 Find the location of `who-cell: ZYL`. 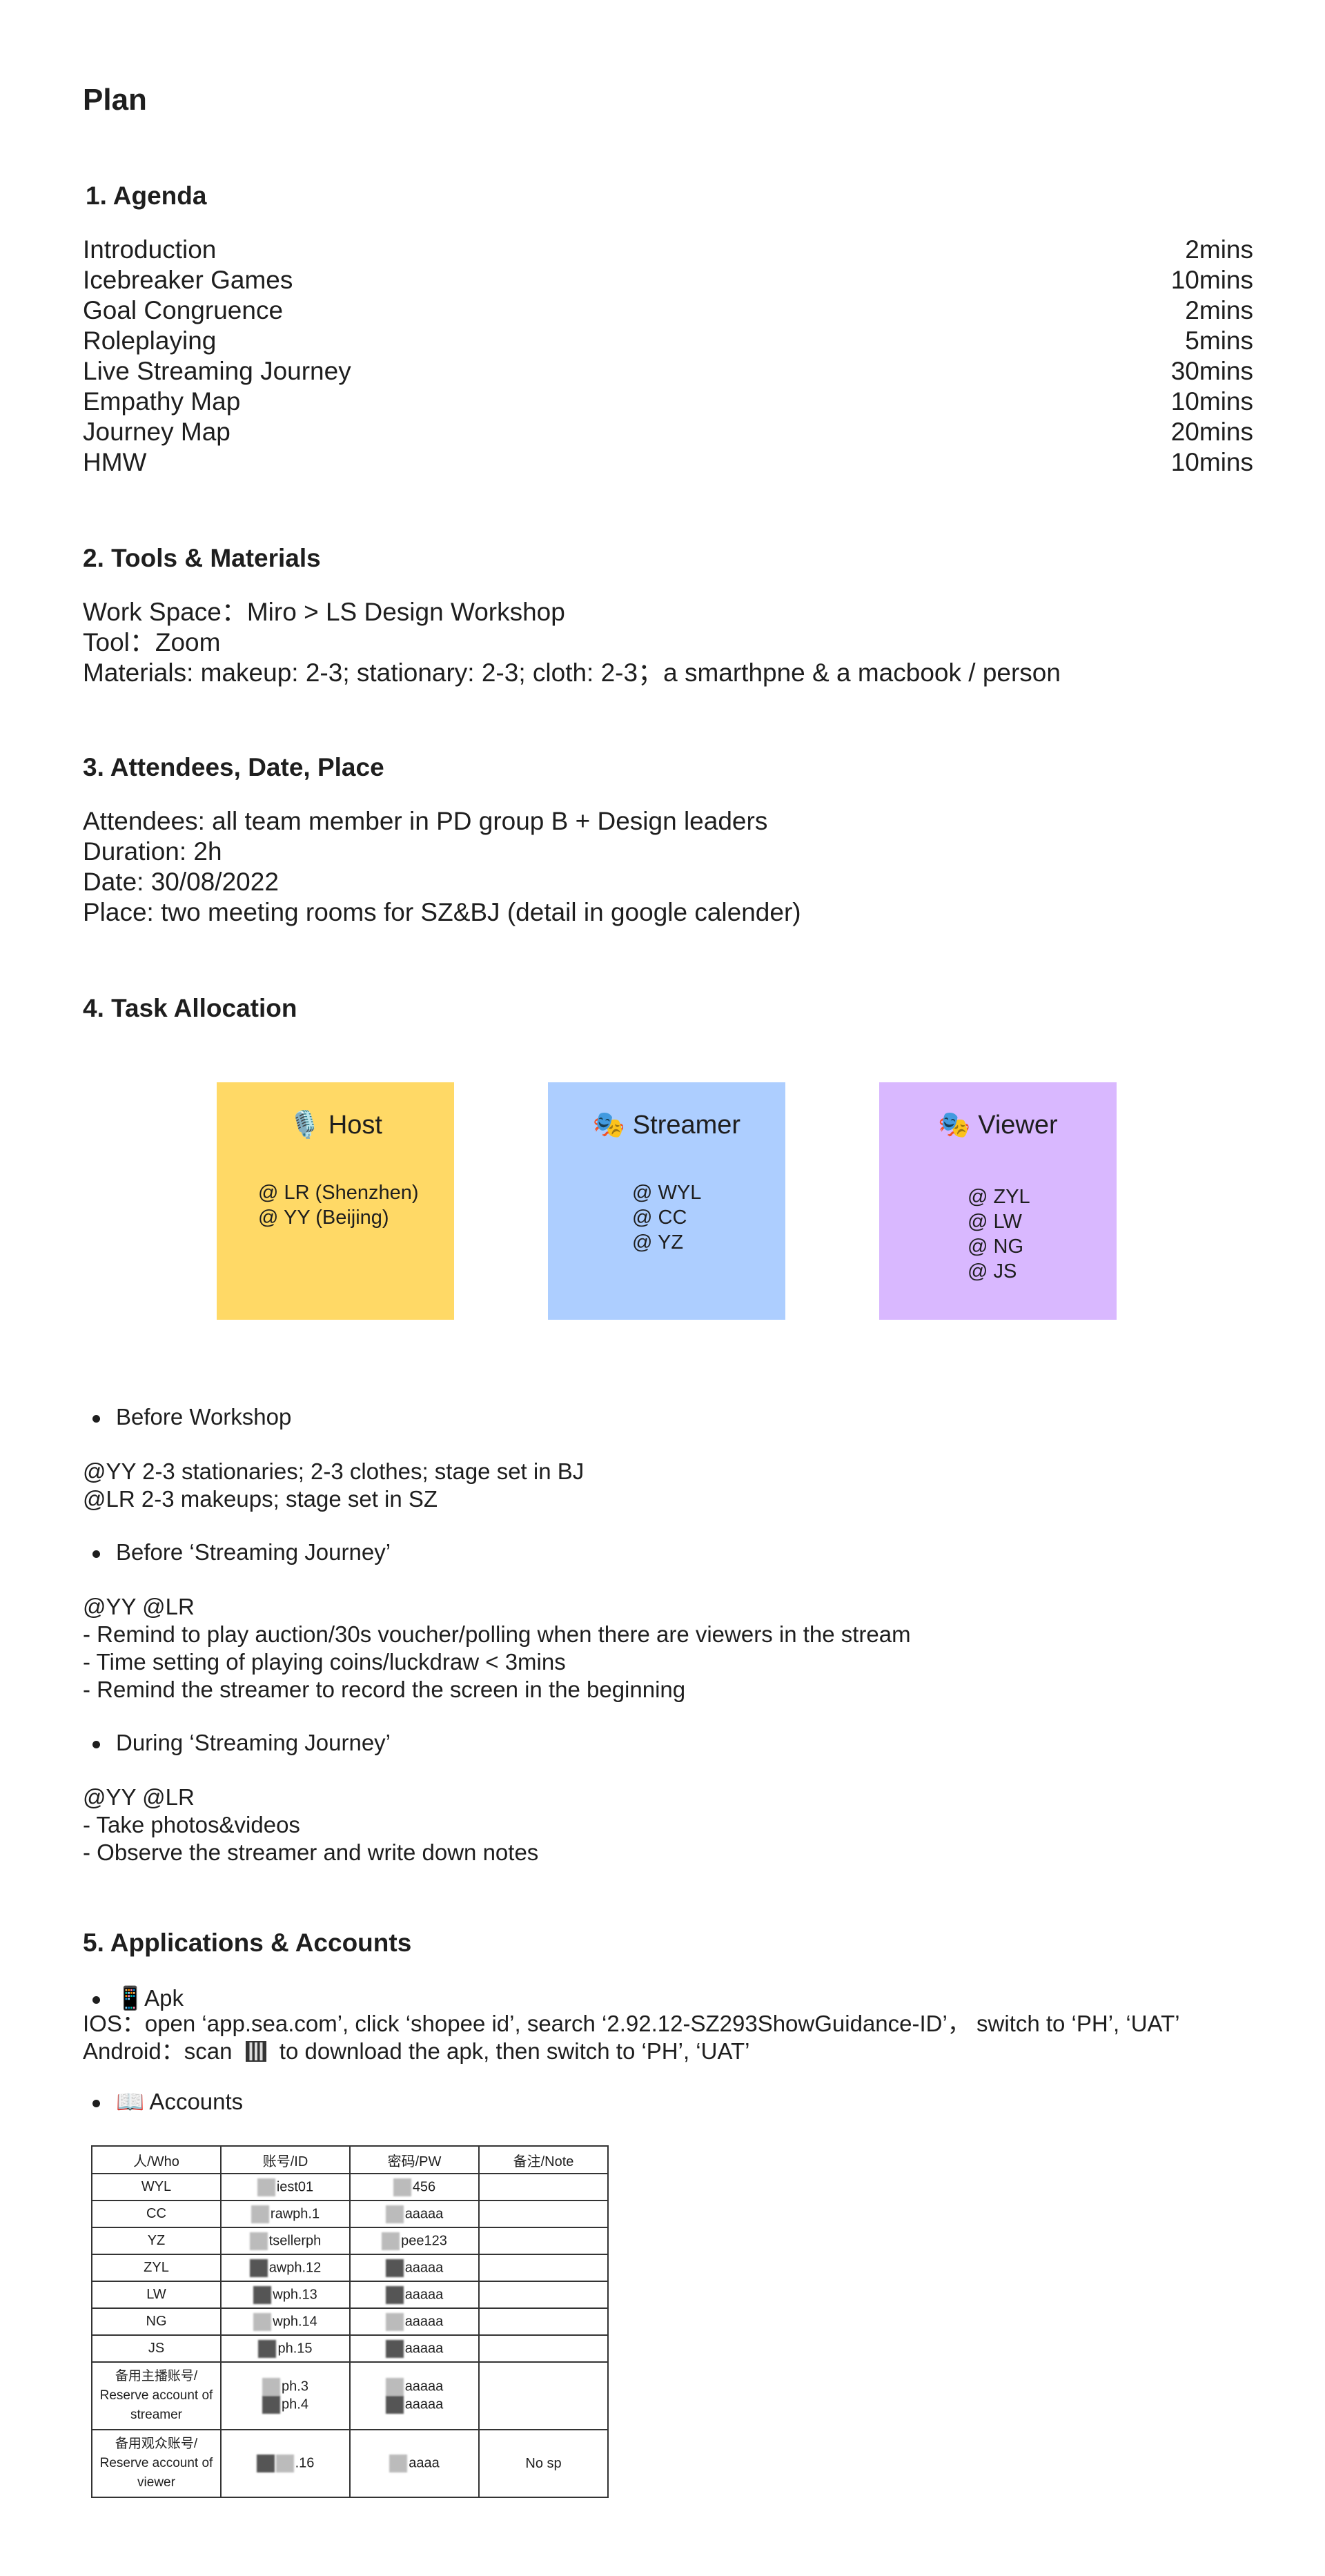

who-cell: ZYL is located at coordinates (156, 2268).